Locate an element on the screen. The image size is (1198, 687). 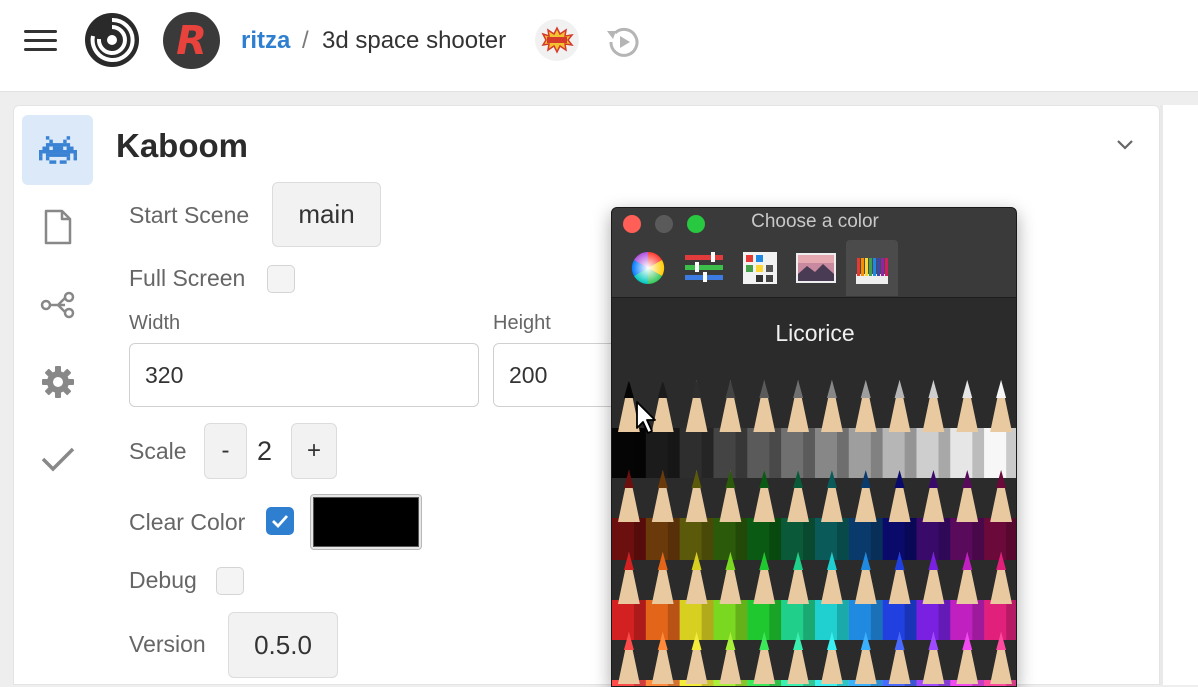
kaboom-badge-icon is located at coordinates (557, 40).